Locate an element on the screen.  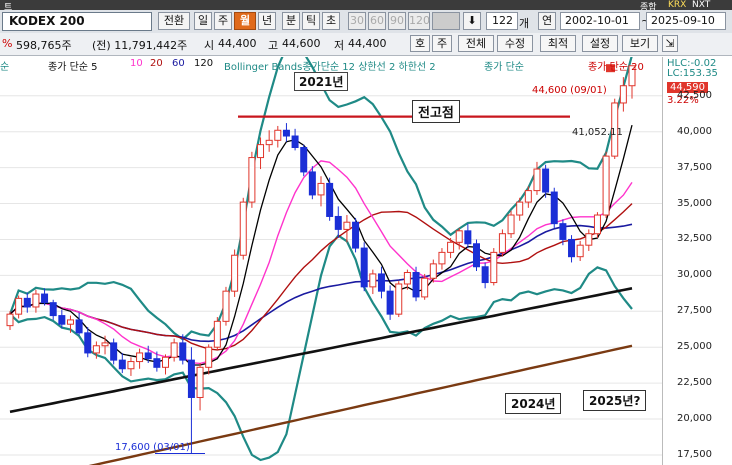
period-day-tab: 일 is located at coordinates (203, 21).